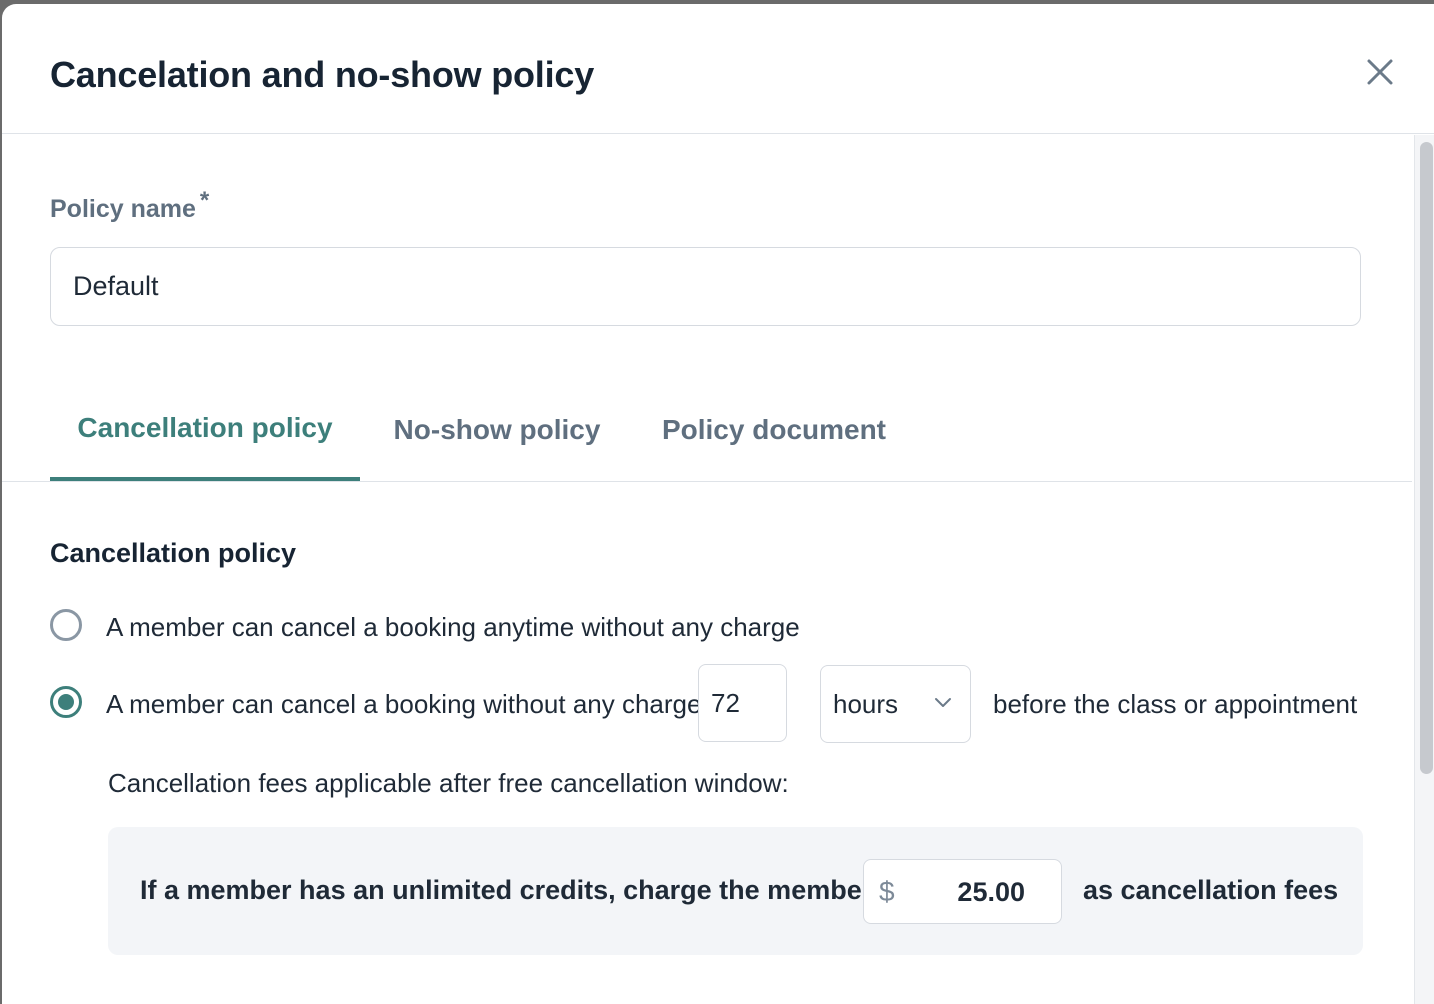  I want to click on currency-symbol: $, so click(887, 891).